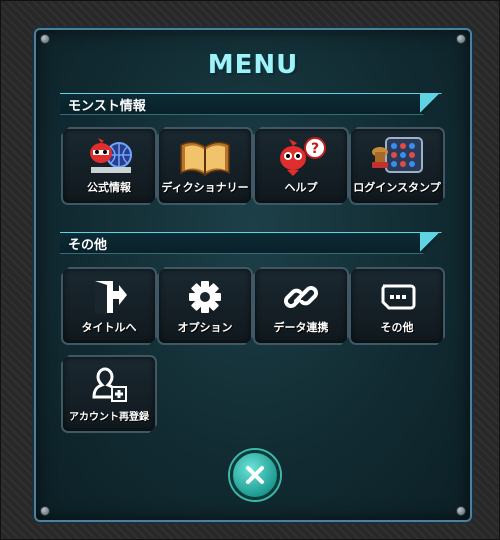  I want to click on login-stamp-icon, so click(397, 157).